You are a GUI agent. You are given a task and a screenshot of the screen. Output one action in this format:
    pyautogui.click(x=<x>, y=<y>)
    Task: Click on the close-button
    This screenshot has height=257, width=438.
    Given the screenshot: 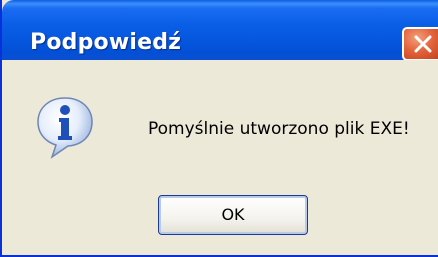 What is the action you would take?
    pyautogui.click(x=420, y=44)
    